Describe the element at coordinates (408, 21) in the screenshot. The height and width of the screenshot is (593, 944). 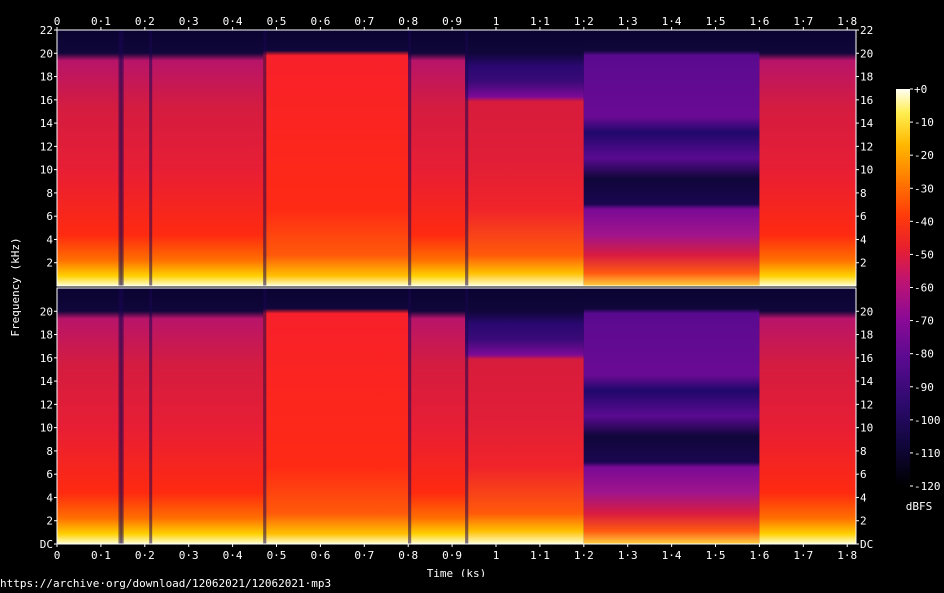
I see `x-tick-label: 0·8` at that location.